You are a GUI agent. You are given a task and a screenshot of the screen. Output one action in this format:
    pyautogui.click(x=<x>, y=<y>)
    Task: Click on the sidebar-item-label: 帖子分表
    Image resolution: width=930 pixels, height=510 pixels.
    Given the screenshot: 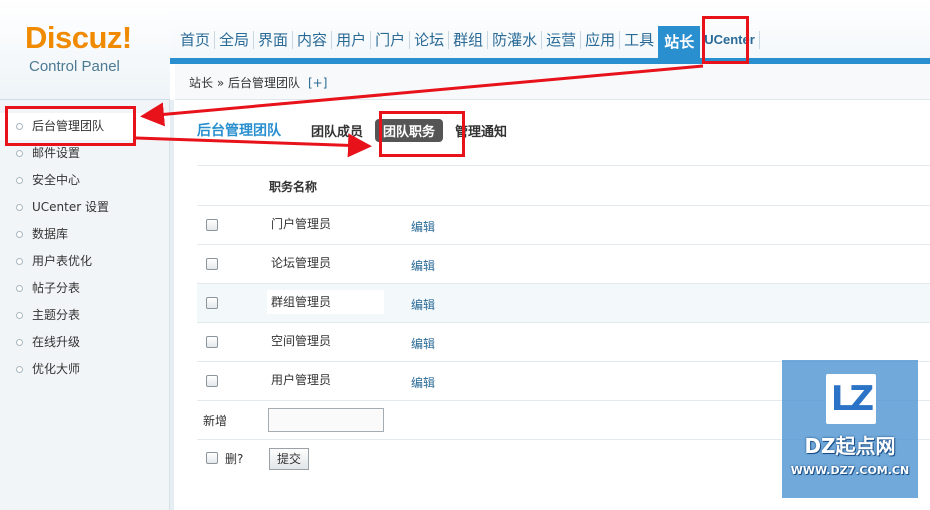 What is the action you would take?
    pyautogui.click(x=56, y=288)
    